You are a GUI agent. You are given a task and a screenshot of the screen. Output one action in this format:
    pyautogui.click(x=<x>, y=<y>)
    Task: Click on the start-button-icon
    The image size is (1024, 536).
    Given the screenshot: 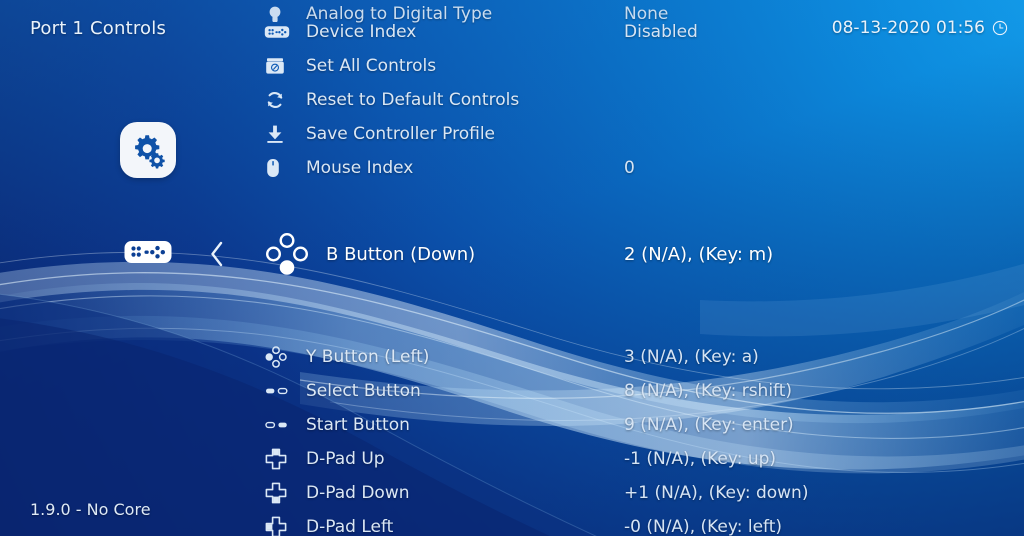 What is the action you would take?
    pyautogui.click(x=285, y=425)
    